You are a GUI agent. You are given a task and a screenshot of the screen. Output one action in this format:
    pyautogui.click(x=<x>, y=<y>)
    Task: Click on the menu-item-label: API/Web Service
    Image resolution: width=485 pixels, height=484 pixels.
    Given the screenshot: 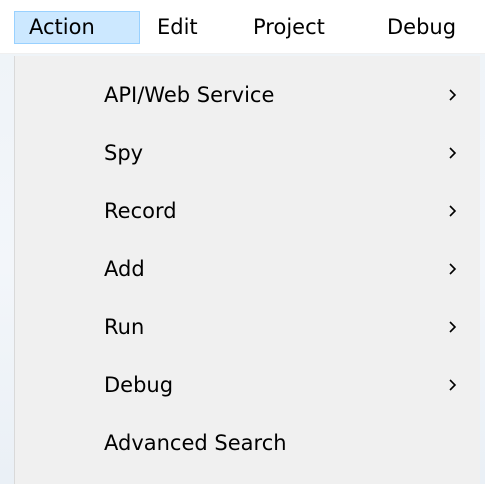 What is the action you would take?
    pyautogui.click(x=189, y=95)
    